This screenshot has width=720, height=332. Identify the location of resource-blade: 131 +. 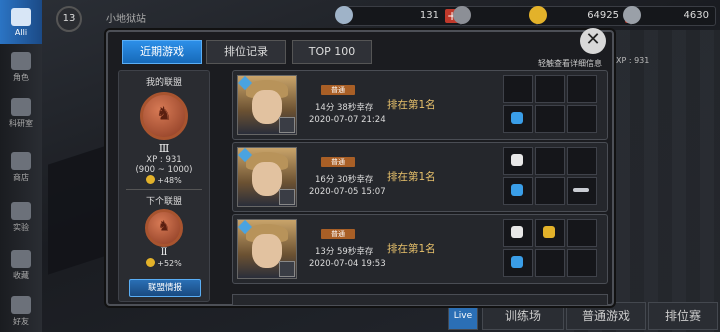
(398, 16).